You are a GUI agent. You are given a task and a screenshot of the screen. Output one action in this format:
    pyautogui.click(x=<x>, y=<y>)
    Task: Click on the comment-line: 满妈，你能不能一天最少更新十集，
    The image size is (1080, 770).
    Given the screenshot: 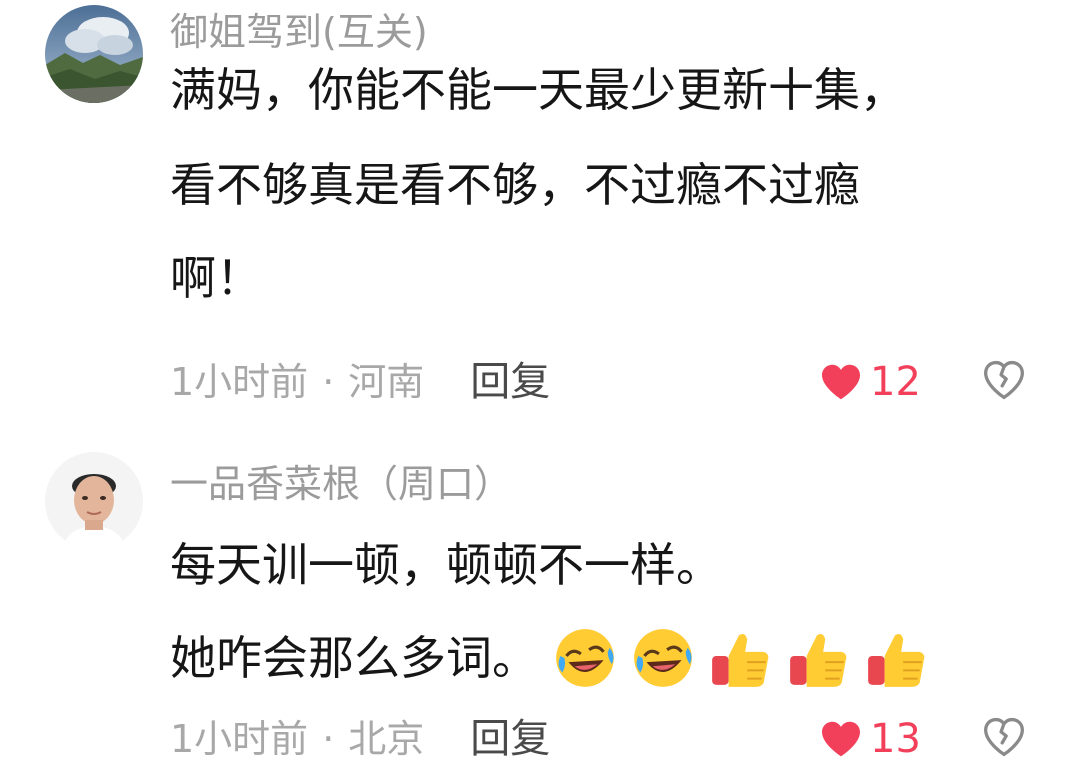 What is the action you would take?
    pyautogui.click(x=538, y=90)
    